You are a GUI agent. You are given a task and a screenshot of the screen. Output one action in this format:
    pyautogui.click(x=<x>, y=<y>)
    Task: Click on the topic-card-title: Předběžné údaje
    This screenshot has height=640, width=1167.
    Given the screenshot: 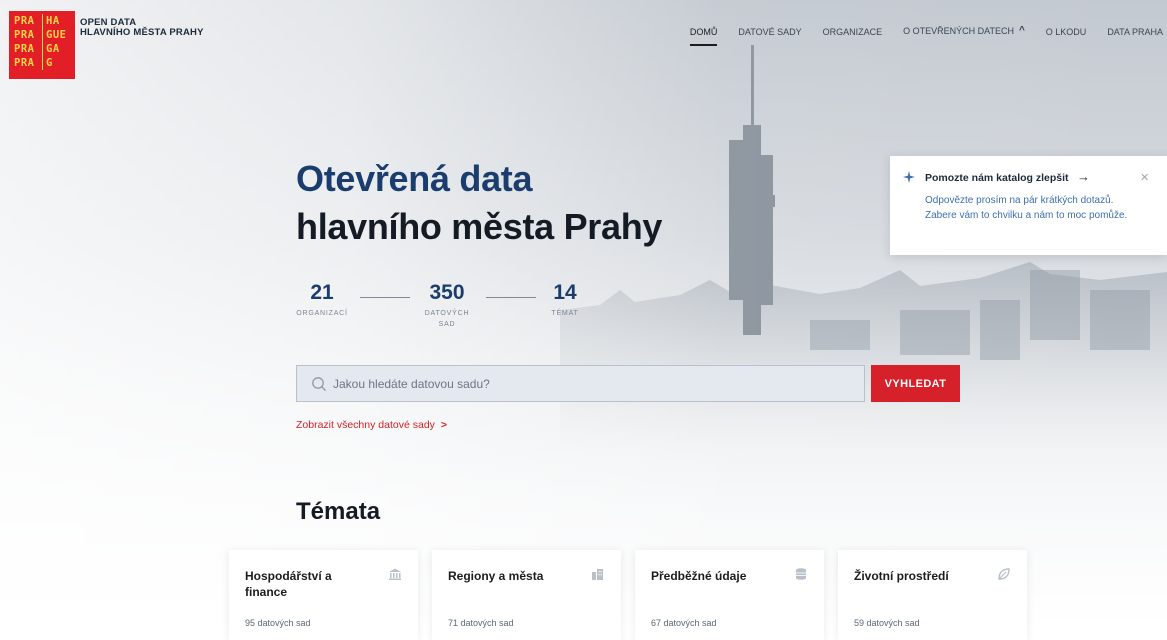 What is the action you would take?
    pyautogui.click(x=699, y=576)
    